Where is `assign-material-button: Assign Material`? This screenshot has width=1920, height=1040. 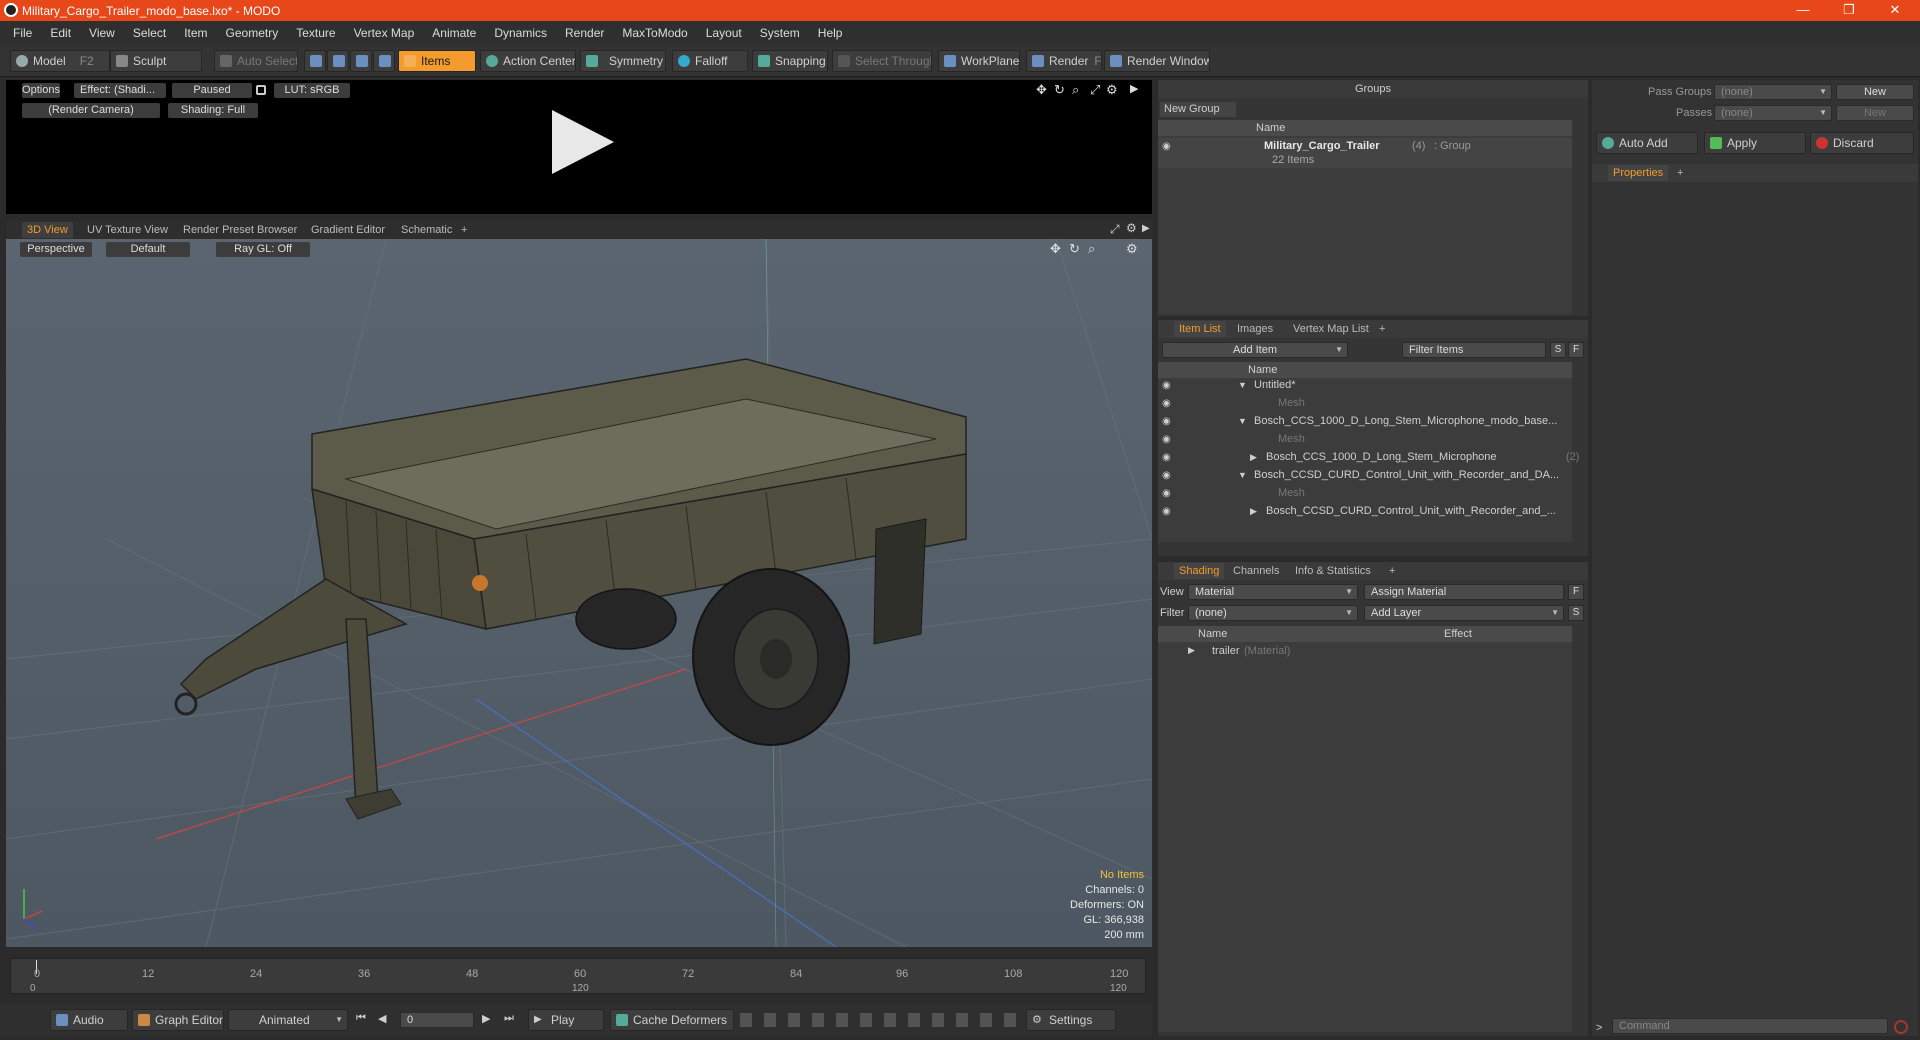
assign-material-button: Assign Material is located at coordinates (1464, 592).